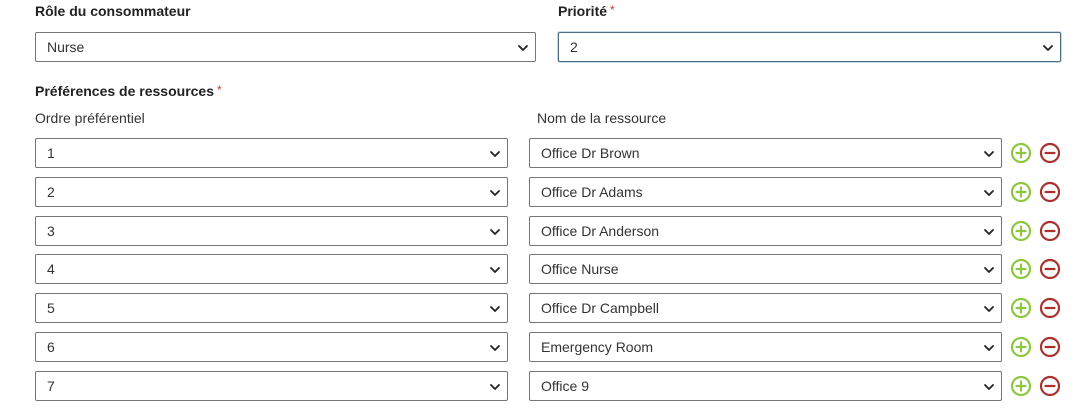 This screenshot has width=1089, height=412. I want to click on resource-name-select: Office Dr Campbell, so click(765, 308).